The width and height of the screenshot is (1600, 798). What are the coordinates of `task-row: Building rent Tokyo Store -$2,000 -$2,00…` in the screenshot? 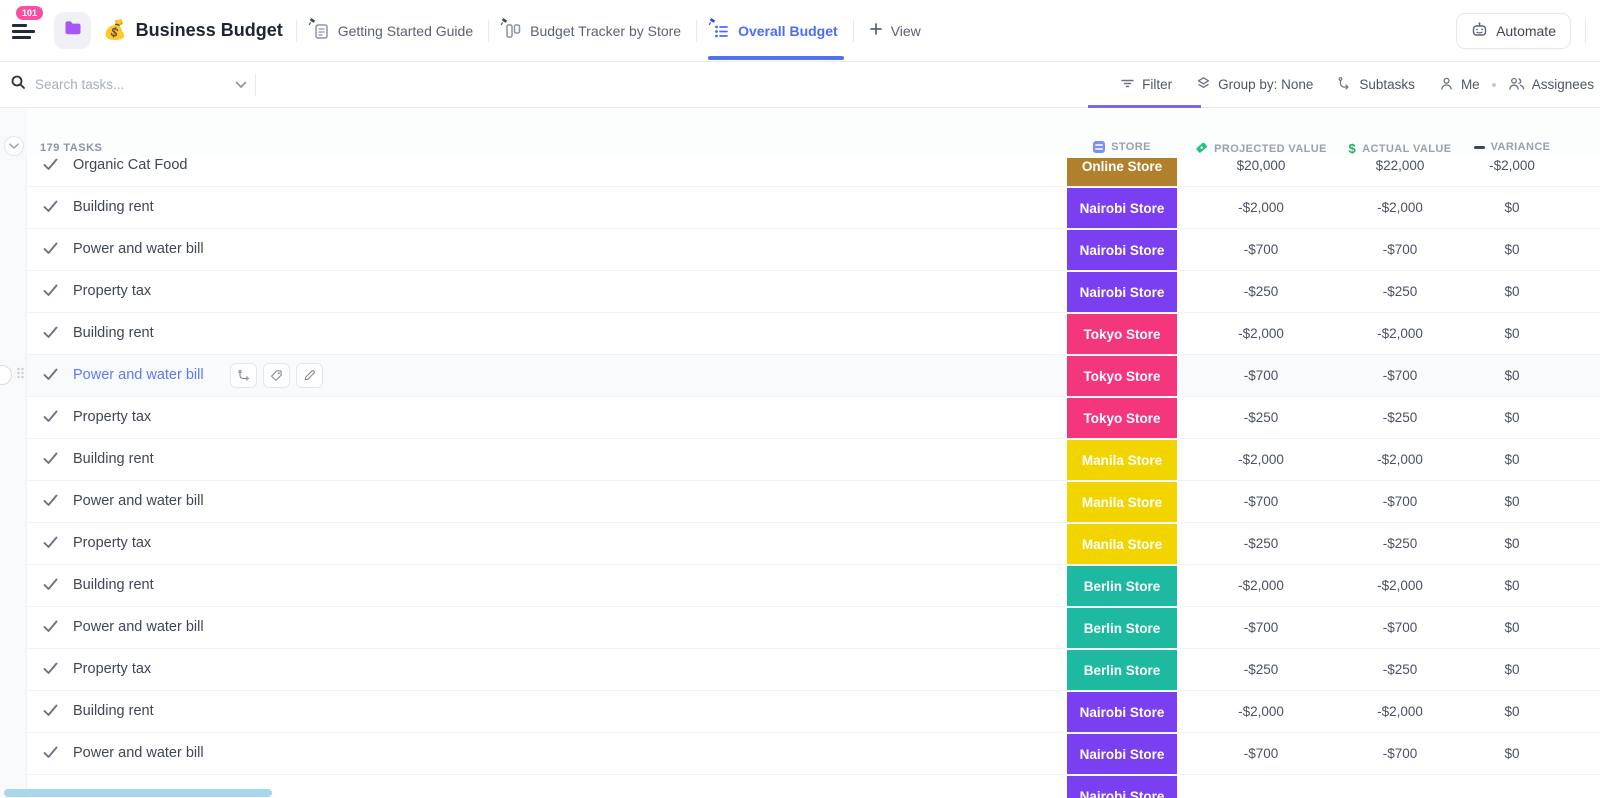 It's located at (813, 334).